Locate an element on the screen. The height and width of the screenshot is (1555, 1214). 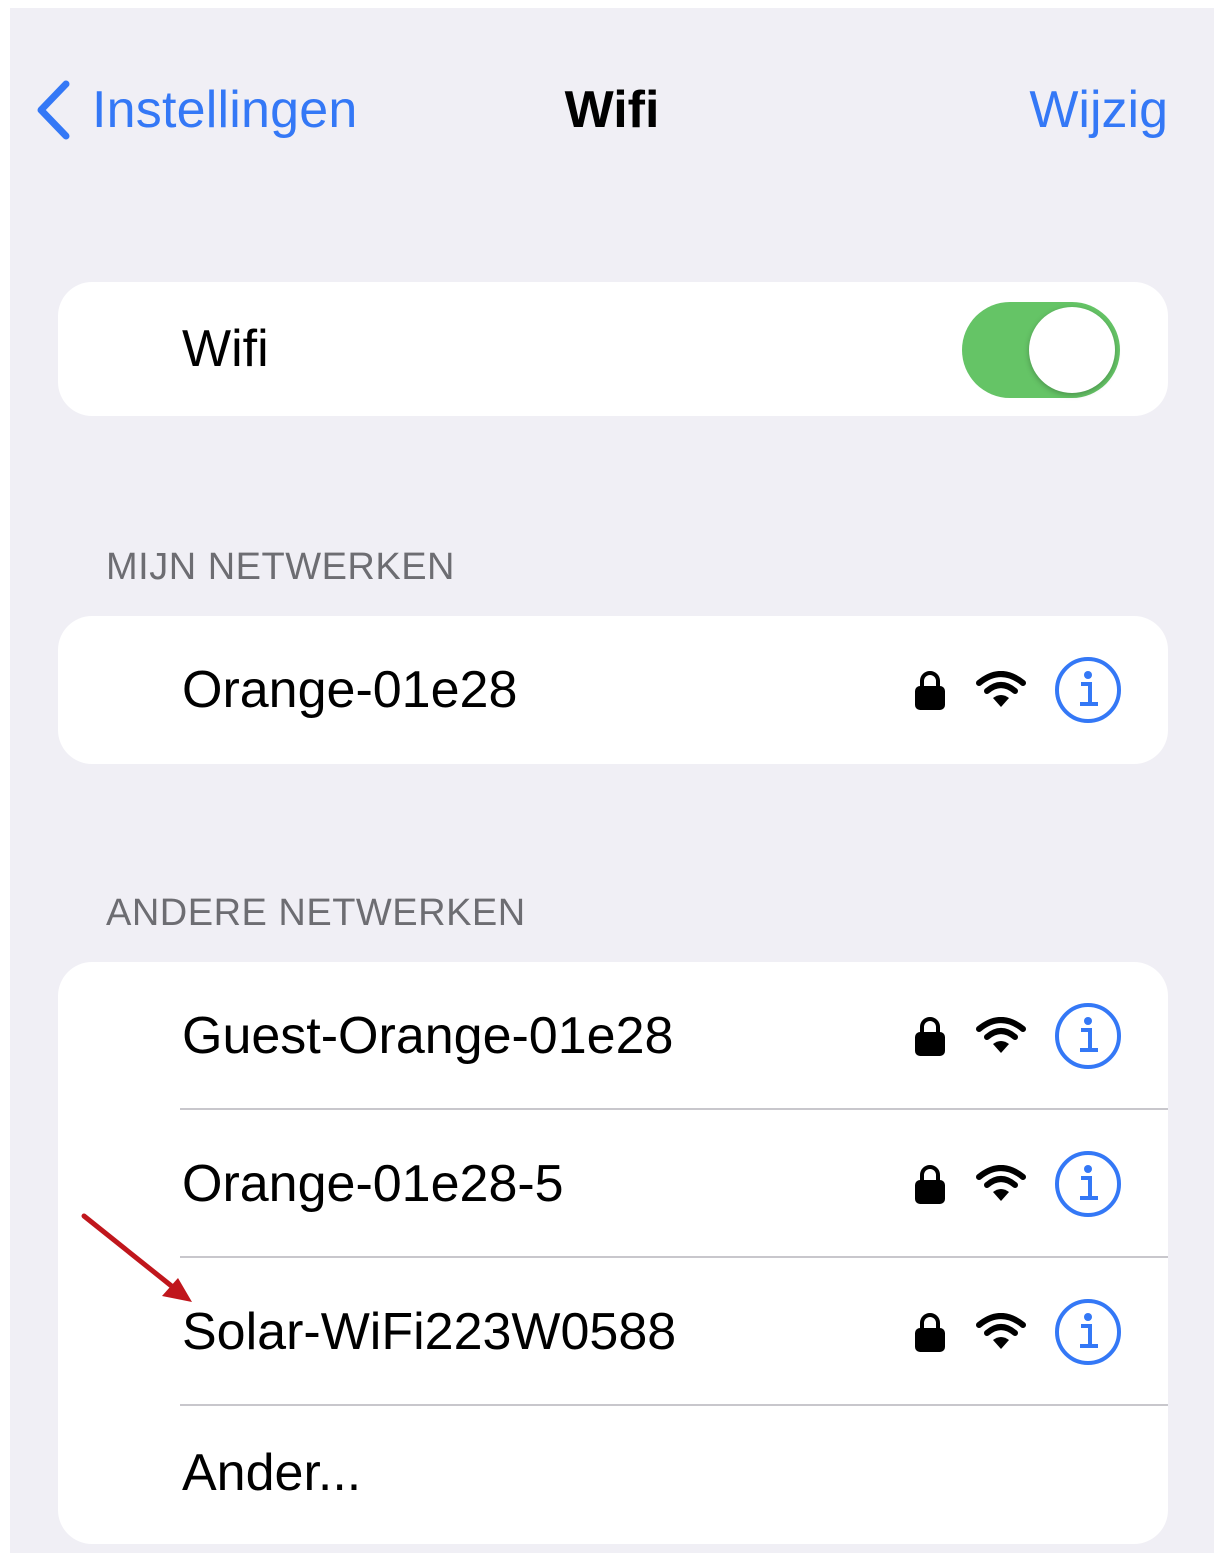
my-networks-card: Orange-01e28 is located at coordinates (613, 690).